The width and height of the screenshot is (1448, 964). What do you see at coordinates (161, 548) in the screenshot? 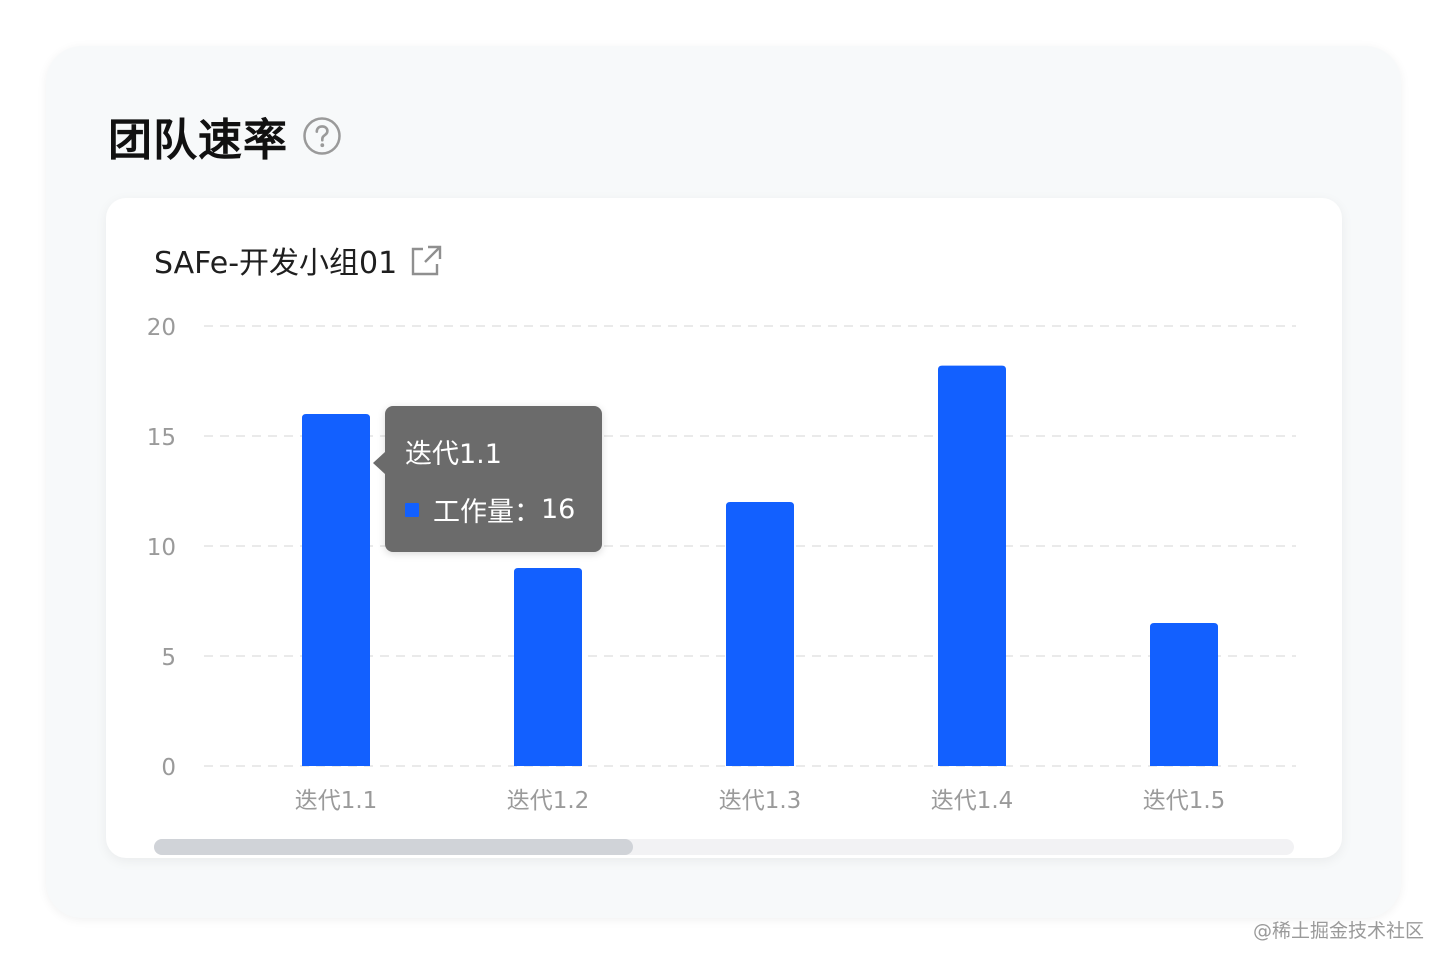
I see `y-tick-label: 10` at bounding box center [161, 548].